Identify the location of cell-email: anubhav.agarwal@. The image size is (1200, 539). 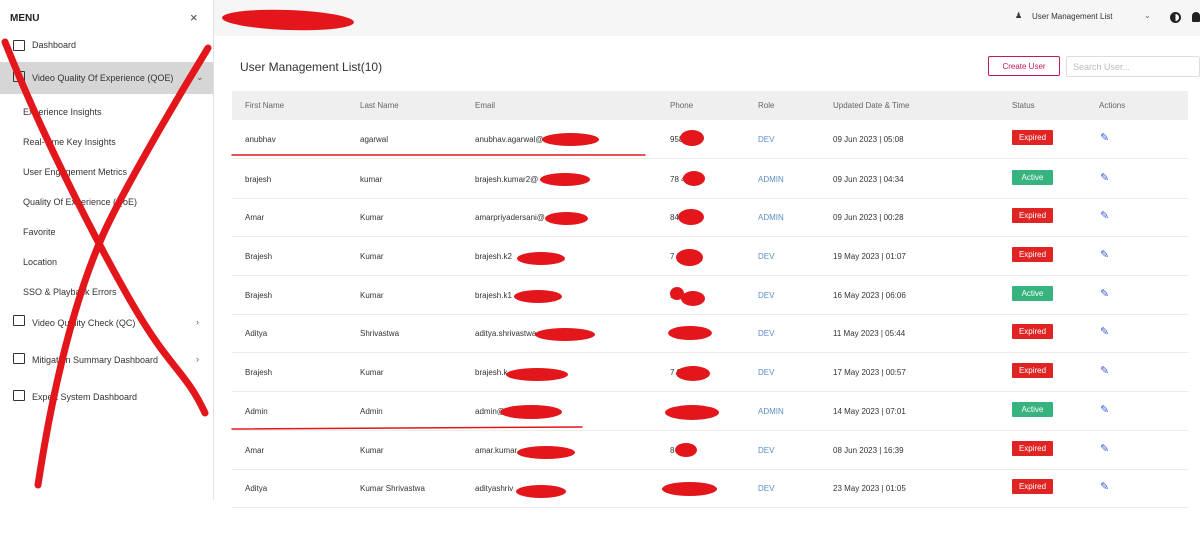
(509, 139).